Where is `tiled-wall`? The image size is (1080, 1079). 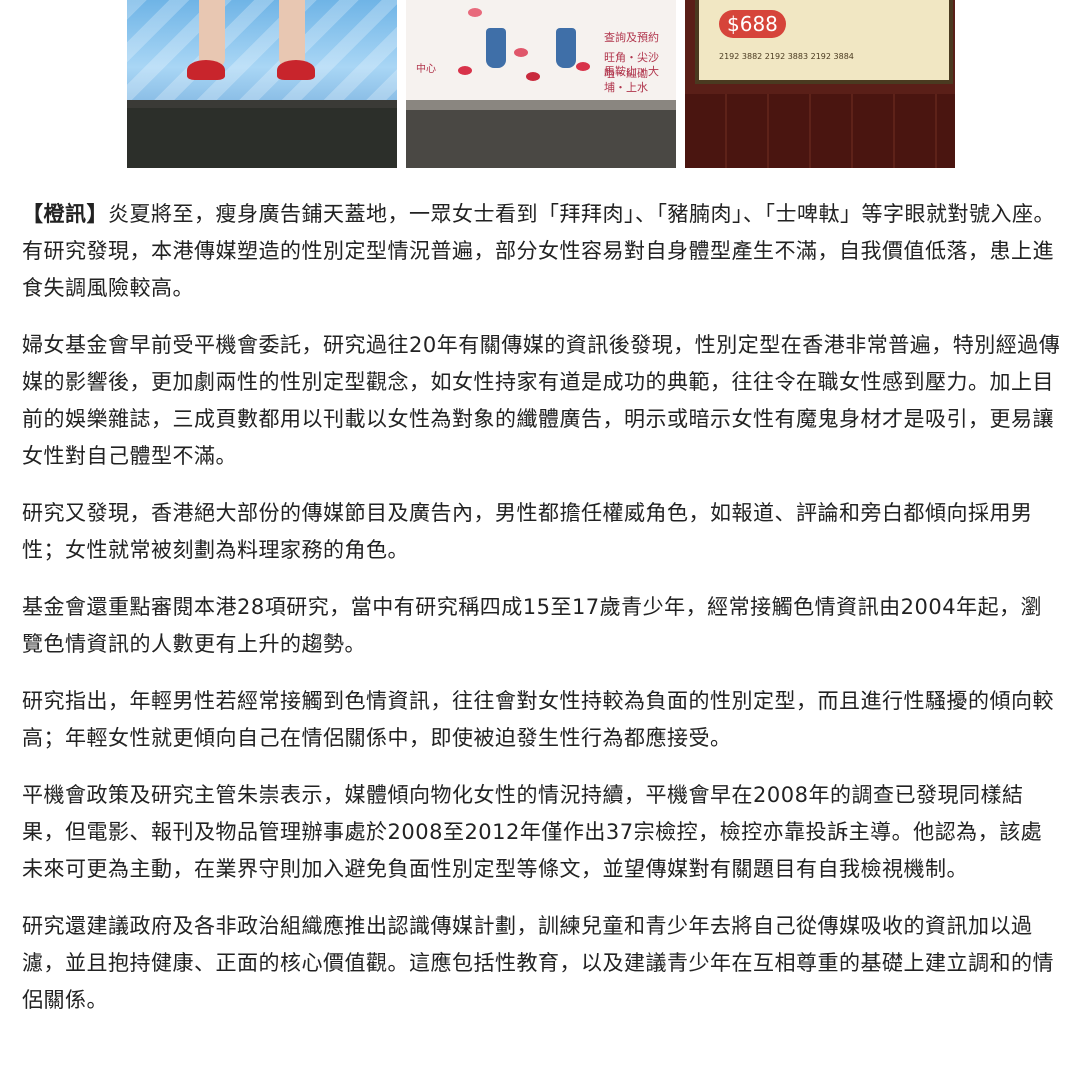 tiled-wall is located at coordinates (820, 131).